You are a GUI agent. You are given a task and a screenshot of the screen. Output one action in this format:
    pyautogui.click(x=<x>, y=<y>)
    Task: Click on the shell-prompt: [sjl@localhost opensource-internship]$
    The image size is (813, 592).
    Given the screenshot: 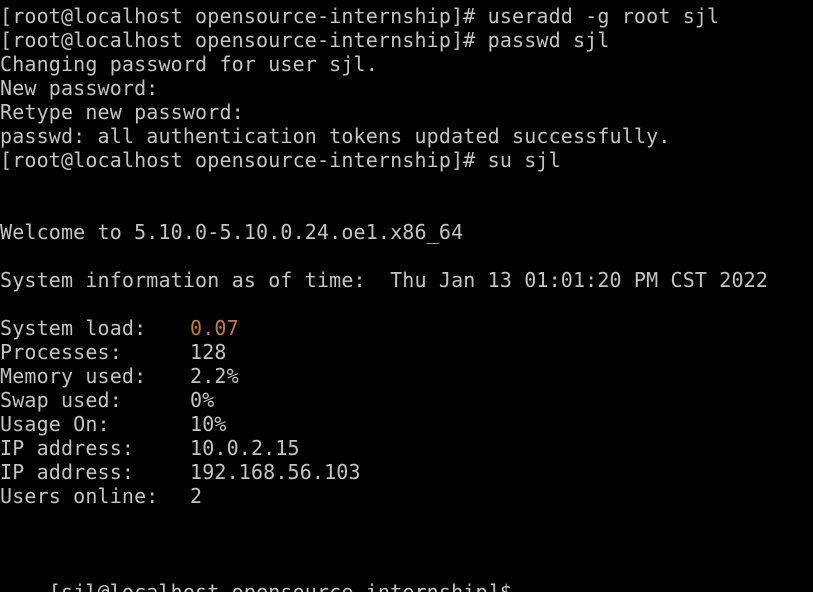 What is the action you would take?
    pyautogui.click(x=286, y=586)
    